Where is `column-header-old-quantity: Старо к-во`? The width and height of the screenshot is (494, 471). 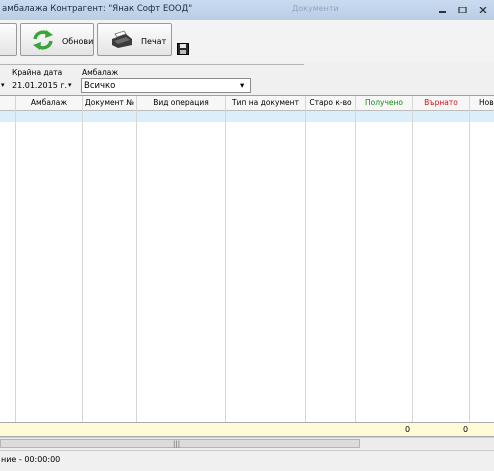 column-header-old-quantity: Старо к-во is located at coordinates (330, 103).